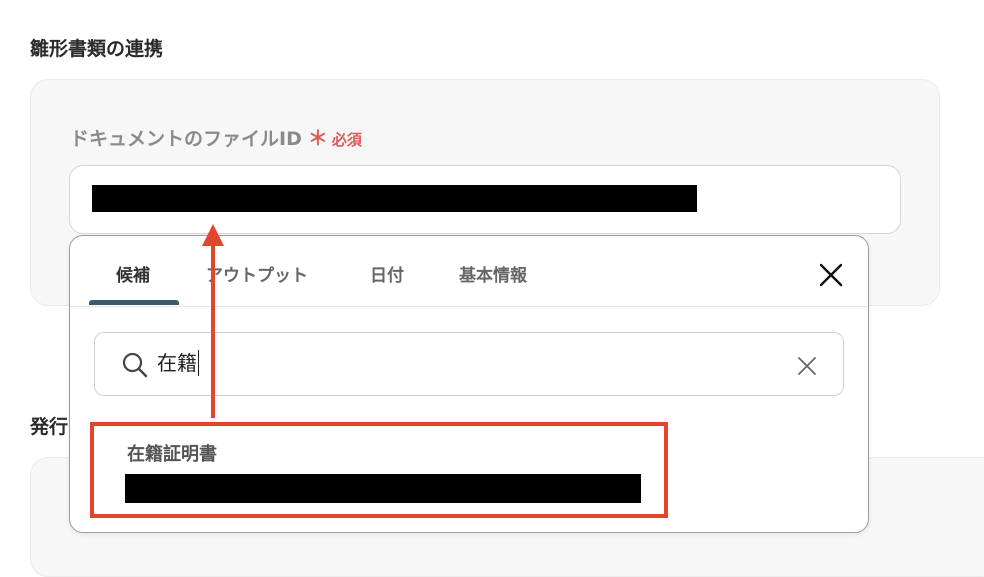  What do you see at coordinates (346, 140) in the screenshot?
I see `required-text: 必須` at bounding box center [346, 140].